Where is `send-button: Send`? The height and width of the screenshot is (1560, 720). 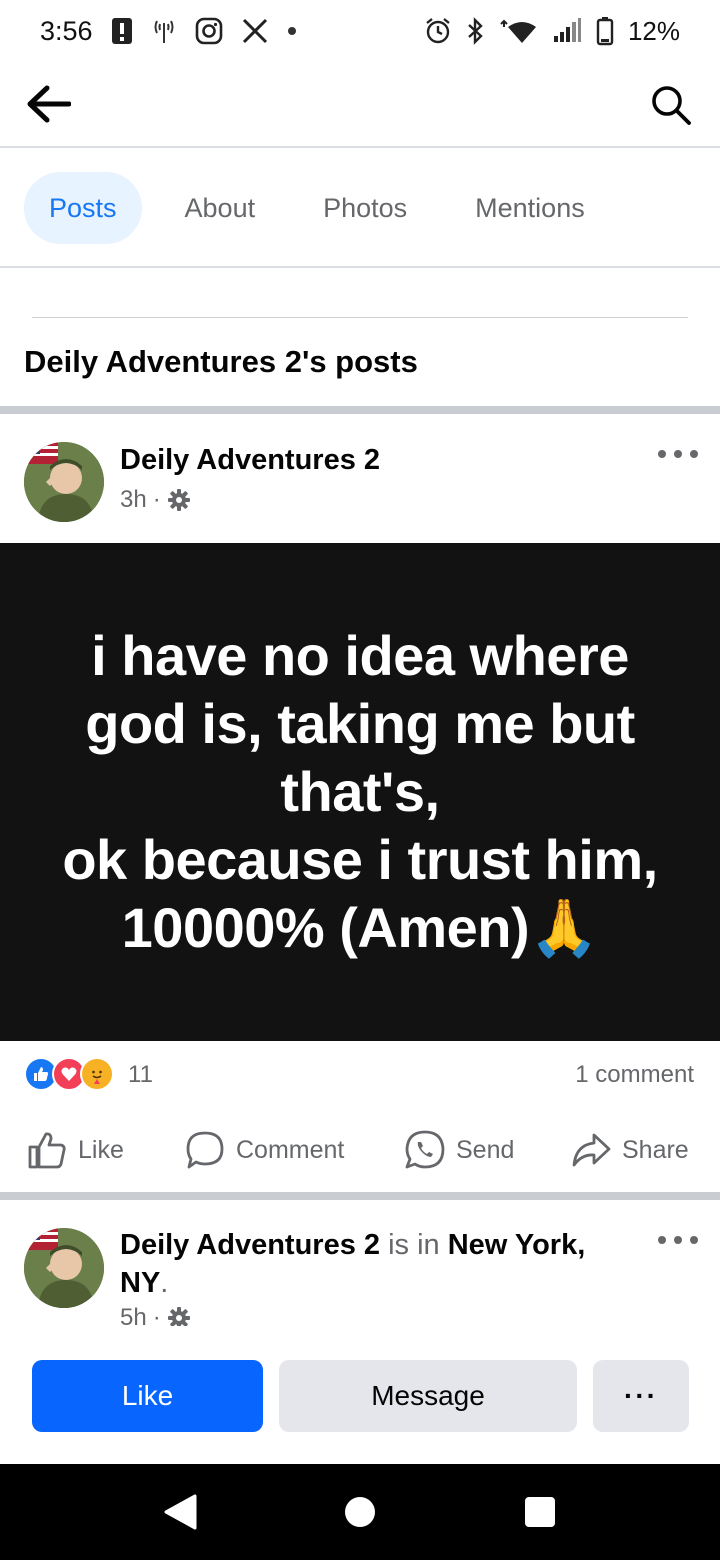 send-button: Send is located at coordinates (459, 1150).